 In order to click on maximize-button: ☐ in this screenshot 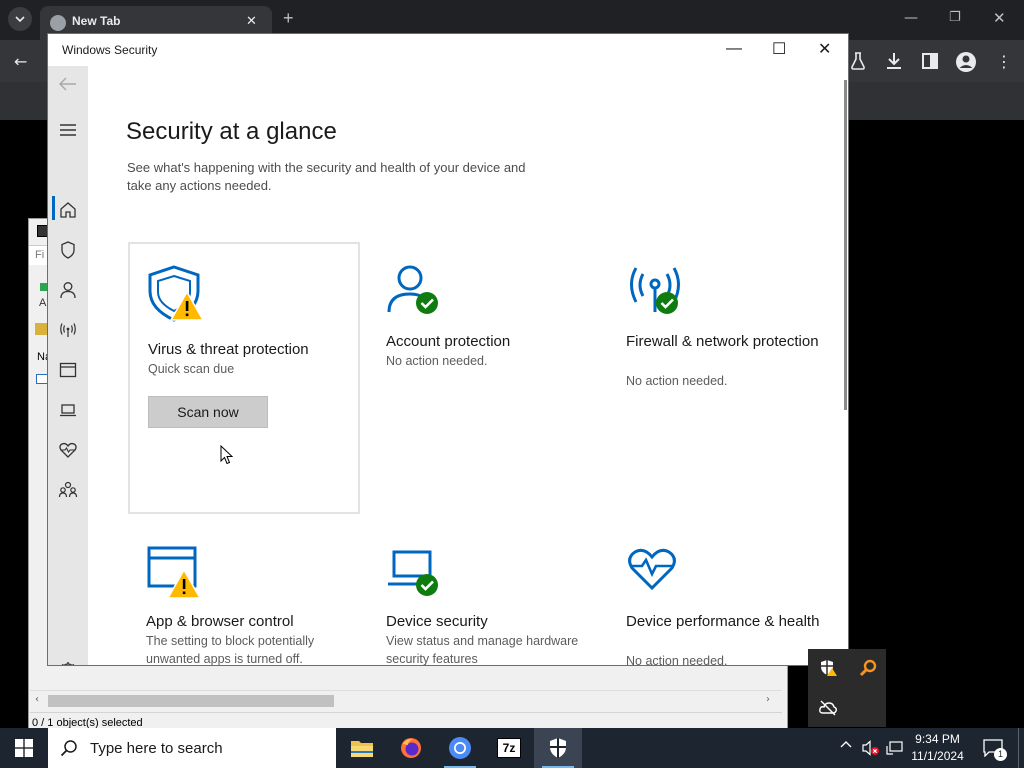, I will do `click(779, 49)`.